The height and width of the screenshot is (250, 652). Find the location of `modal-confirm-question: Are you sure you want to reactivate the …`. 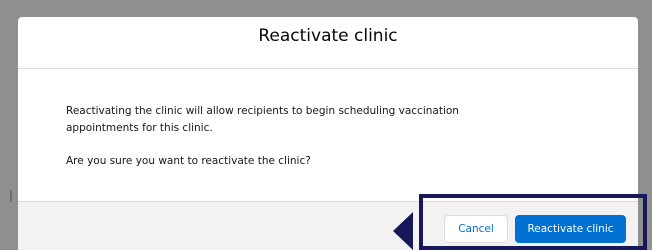

modal-confirm-question: Are you sure you want to reactivate the … is located at coordinates (188, 161).